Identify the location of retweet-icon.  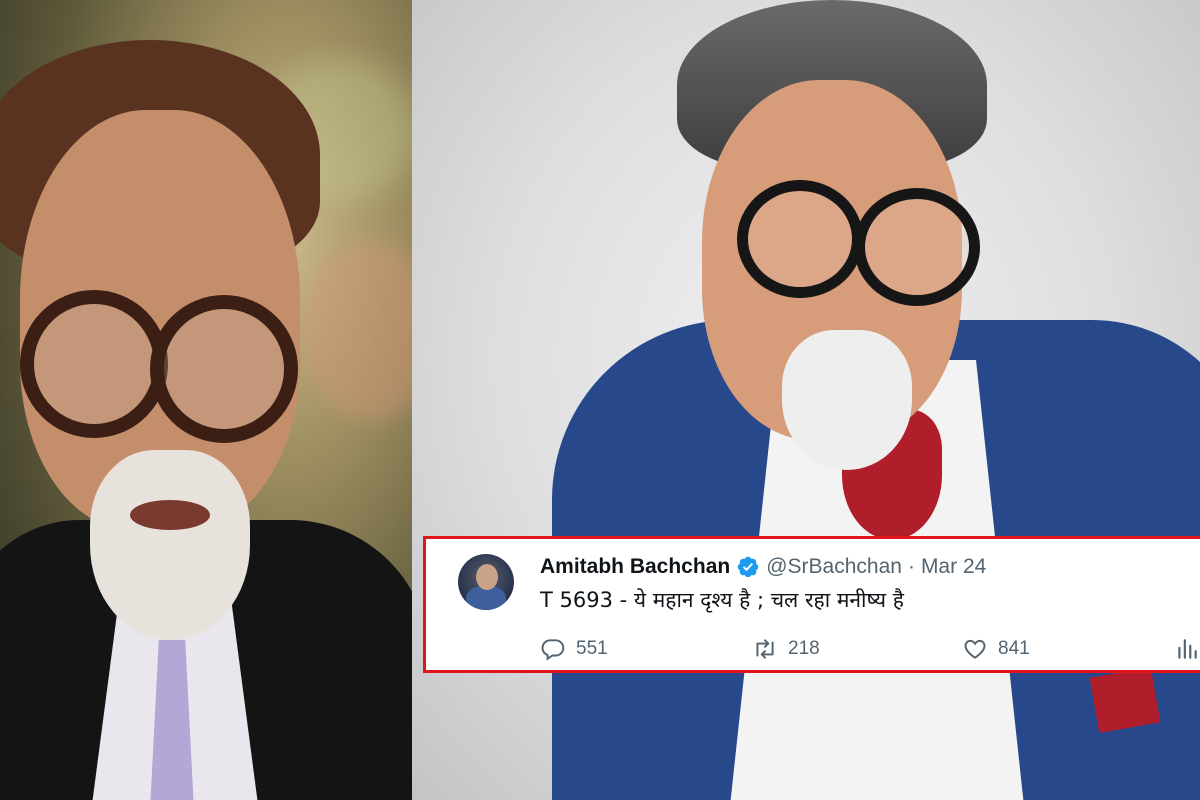
(765, 649).